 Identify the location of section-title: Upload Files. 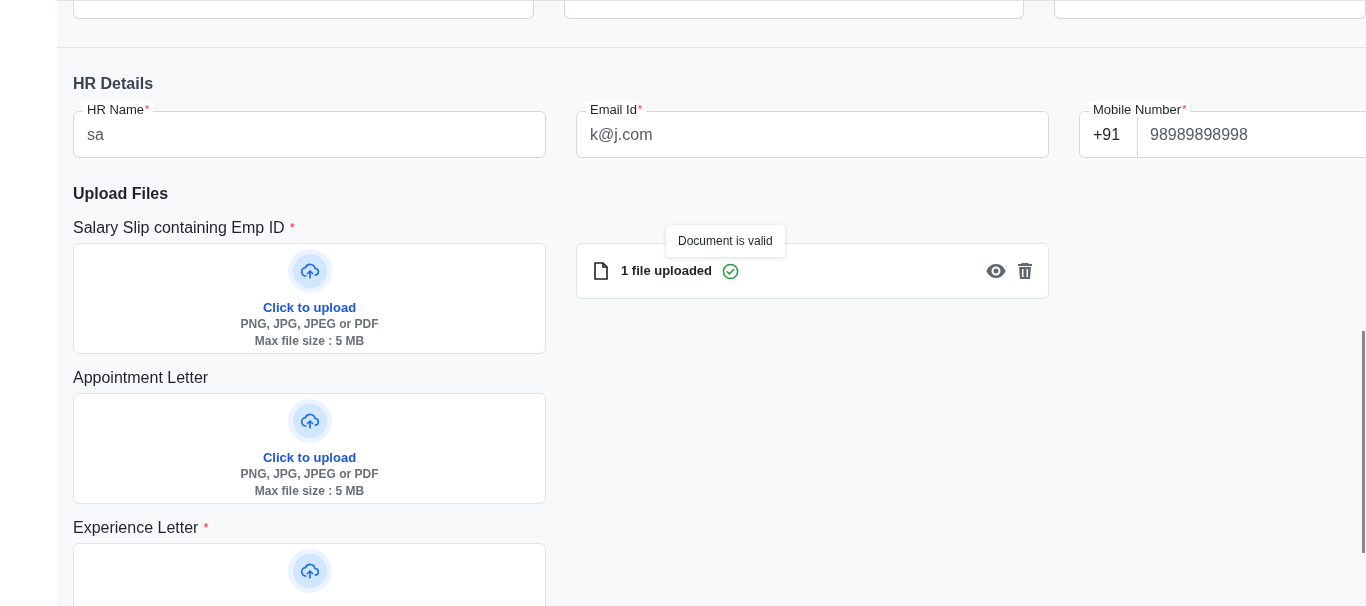
(121, 194).